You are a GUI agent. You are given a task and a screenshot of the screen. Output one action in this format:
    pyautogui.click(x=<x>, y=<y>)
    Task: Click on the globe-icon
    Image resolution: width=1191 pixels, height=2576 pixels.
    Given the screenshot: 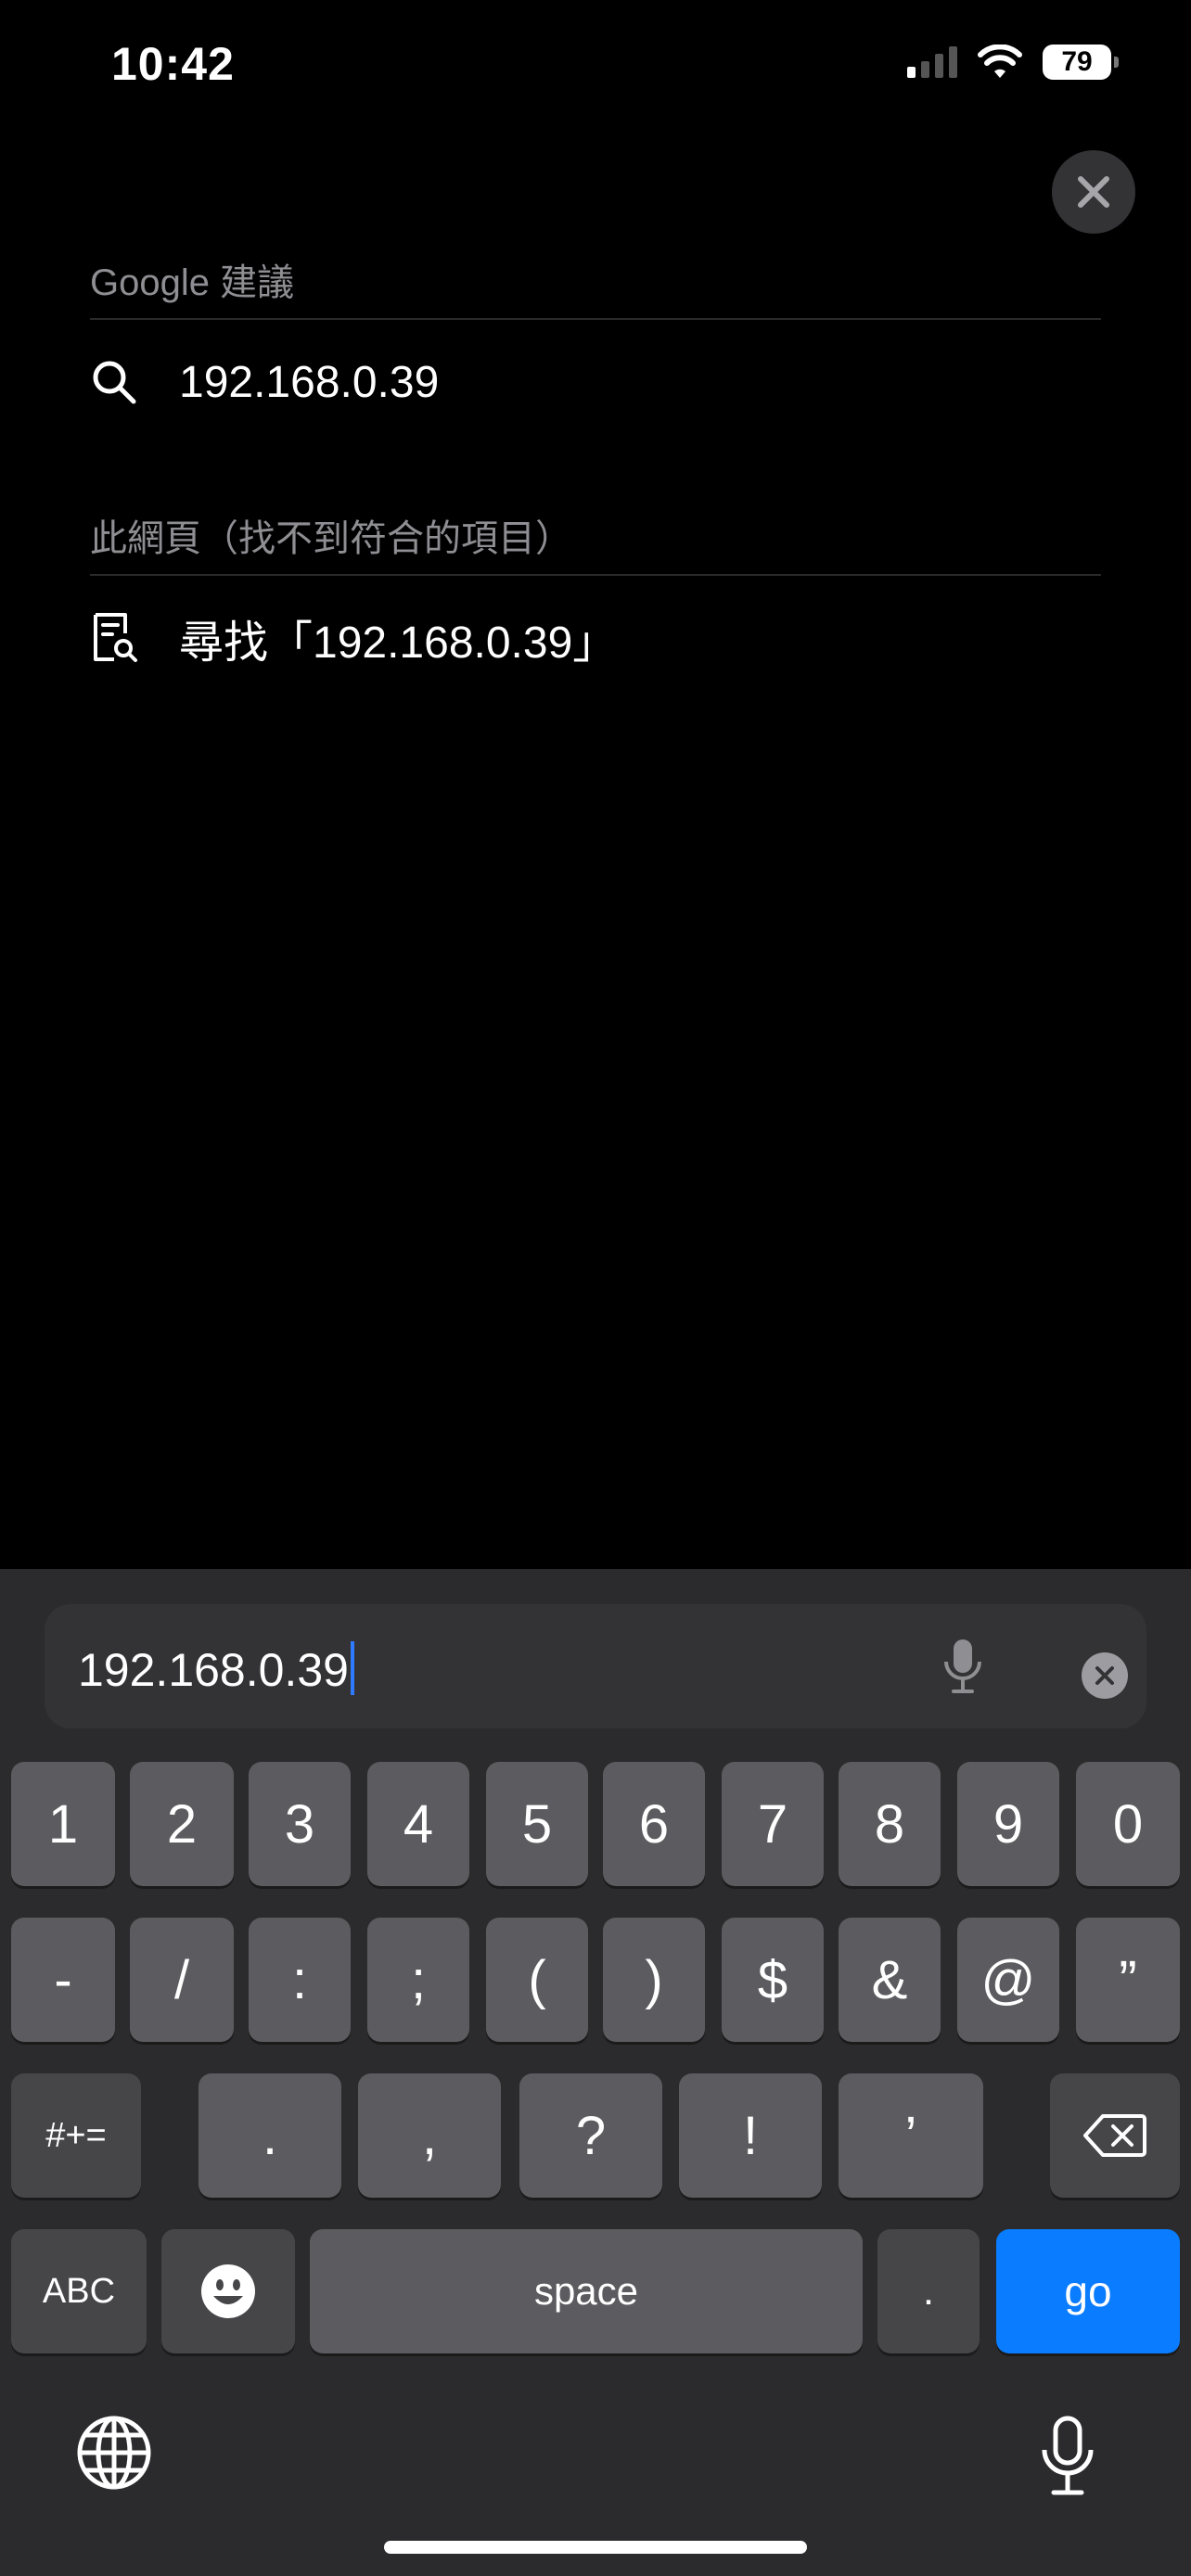 What is the action you would take?
    pyautogui.click(x=114, y=2453)
    